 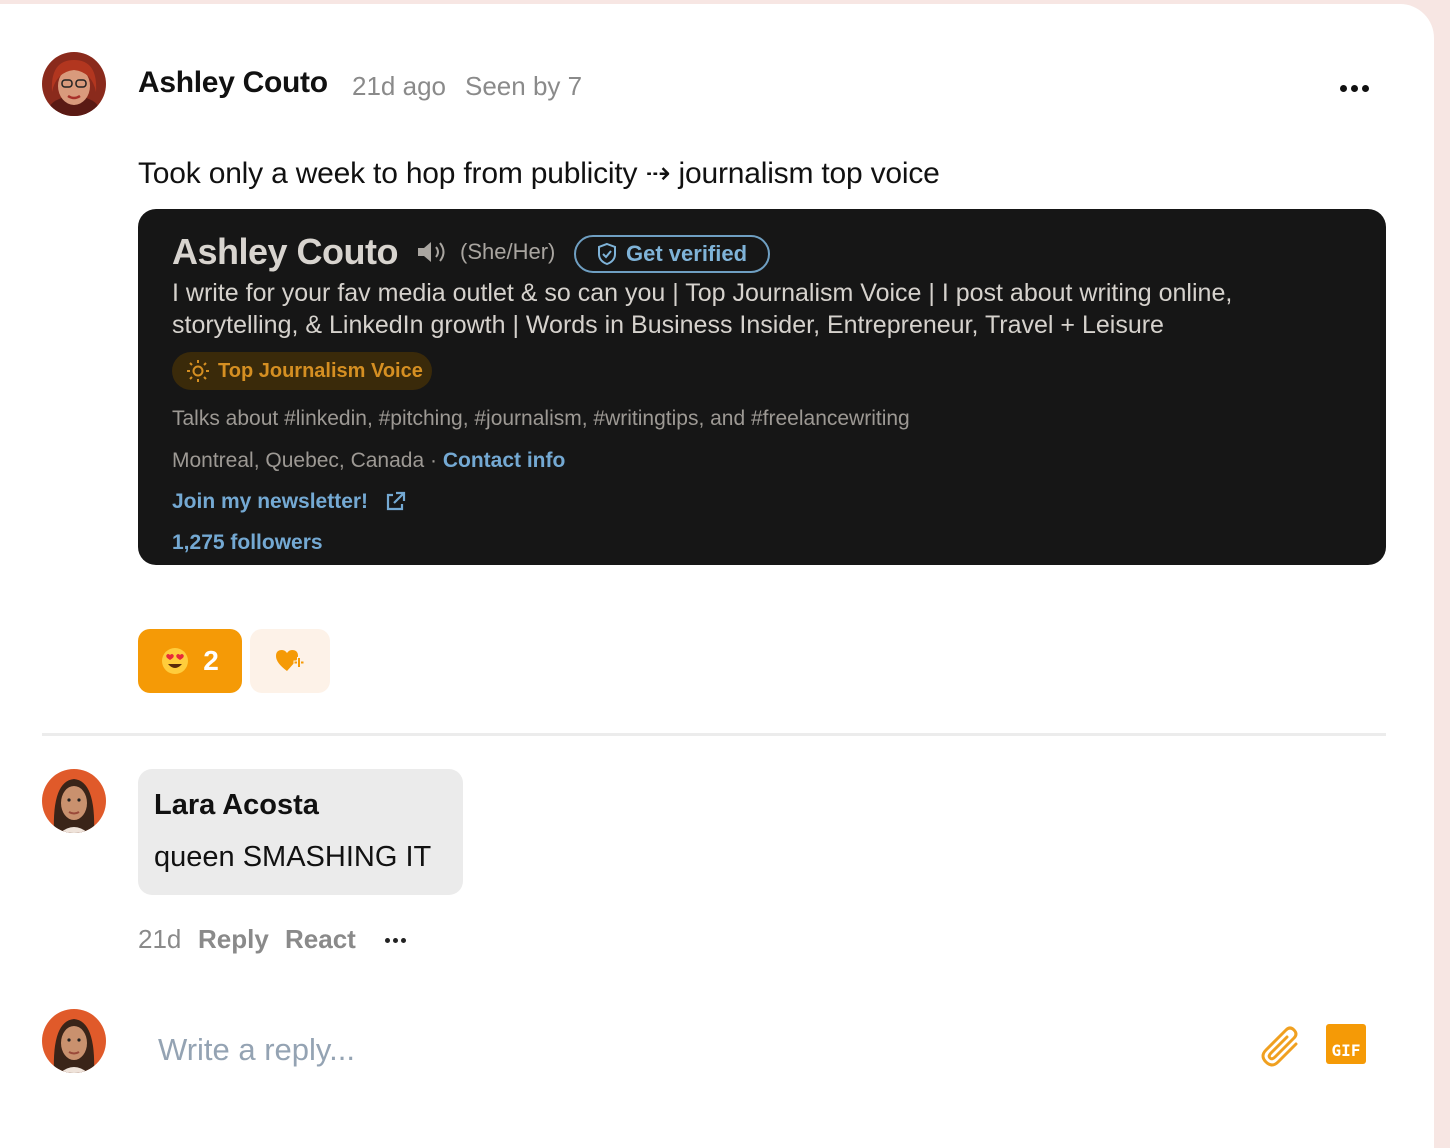 What do you see at coordinates (233, 939) in the screenshot?
I see `reply-button: Reply` at bounding box center [233, 939].